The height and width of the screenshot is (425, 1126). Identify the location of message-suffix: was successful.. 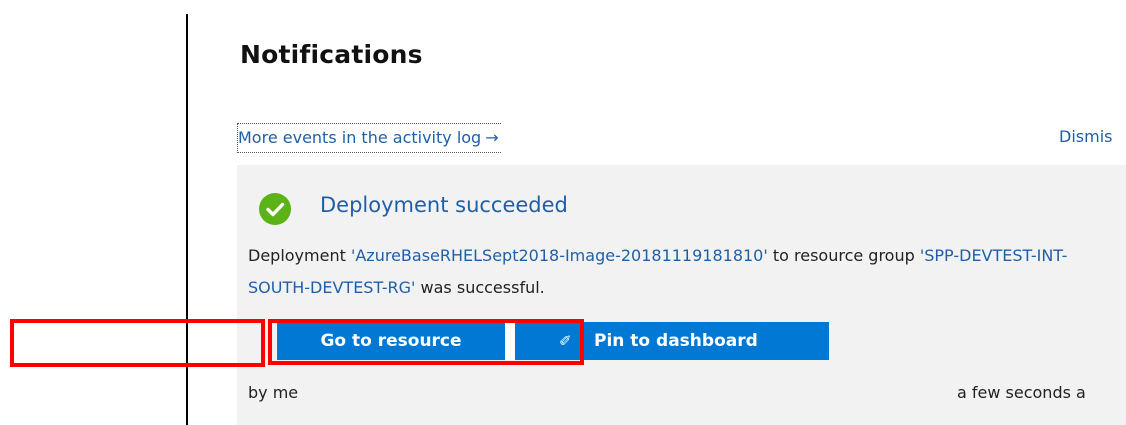
(480, 287).